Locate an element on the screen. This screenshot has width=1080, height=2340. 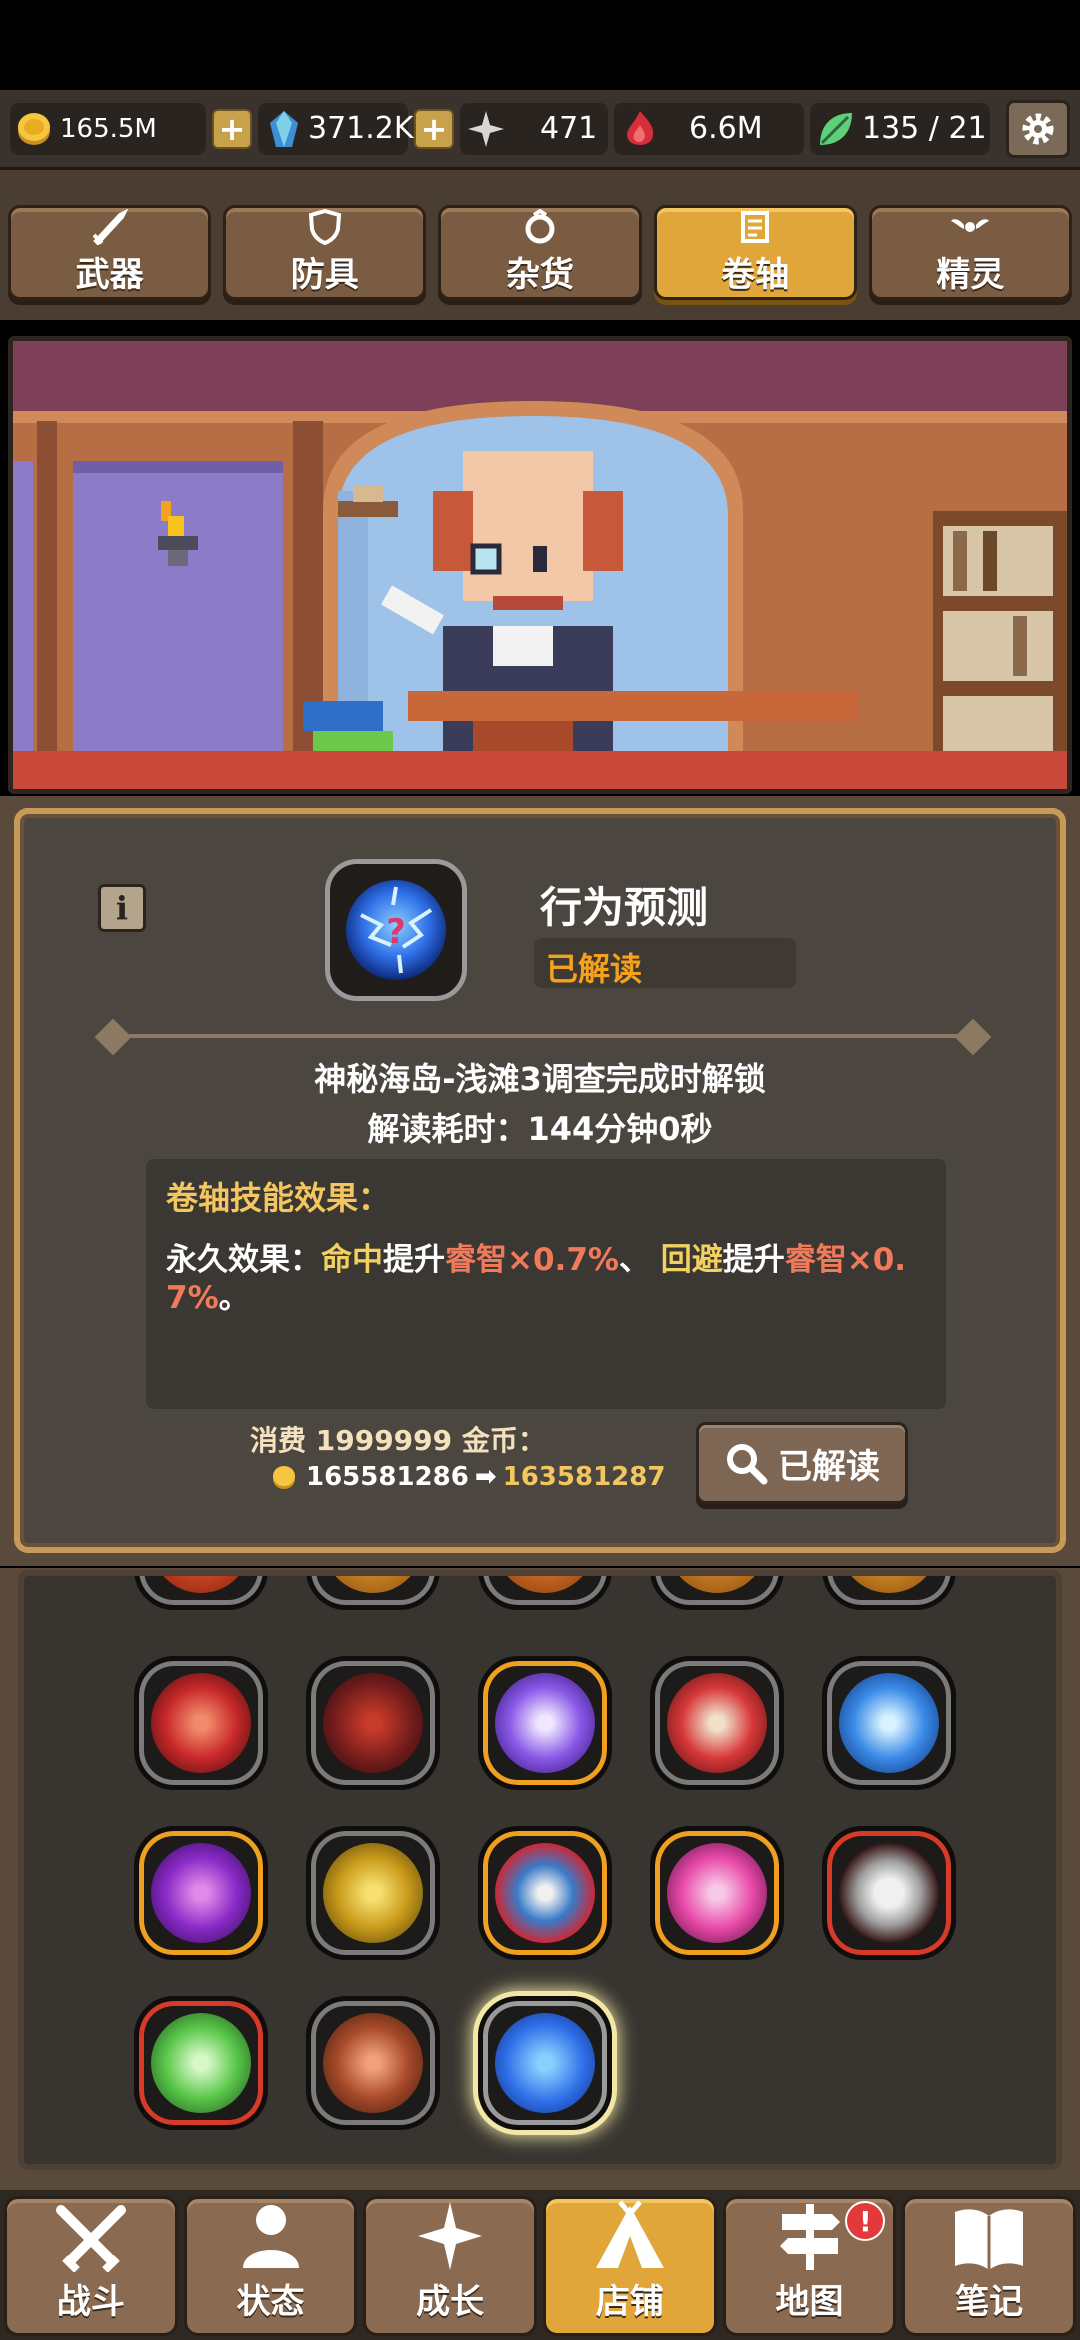
cost-label: 消费 1999999 金币： is located at coordinates (398, 1440).